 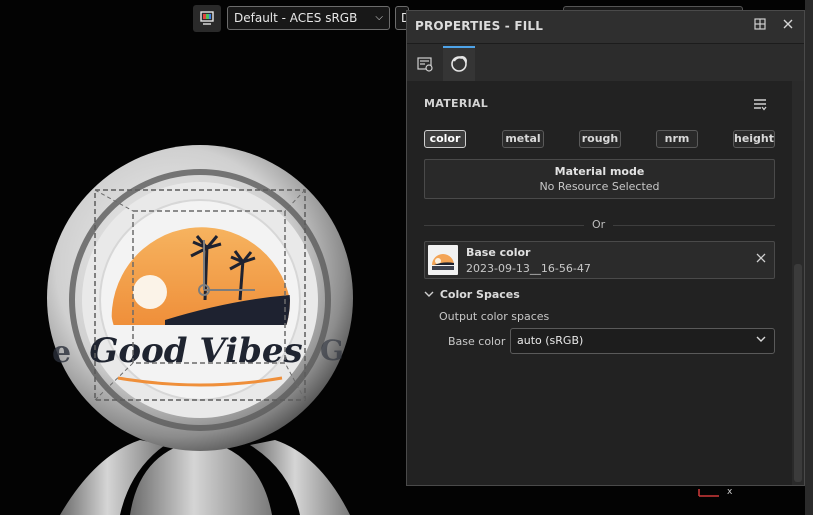 What do you see at coordinates (479, 26) in the screenshot?
I see `panel-title: PROPERTIES - FILL` at bounding box center [479, 26].